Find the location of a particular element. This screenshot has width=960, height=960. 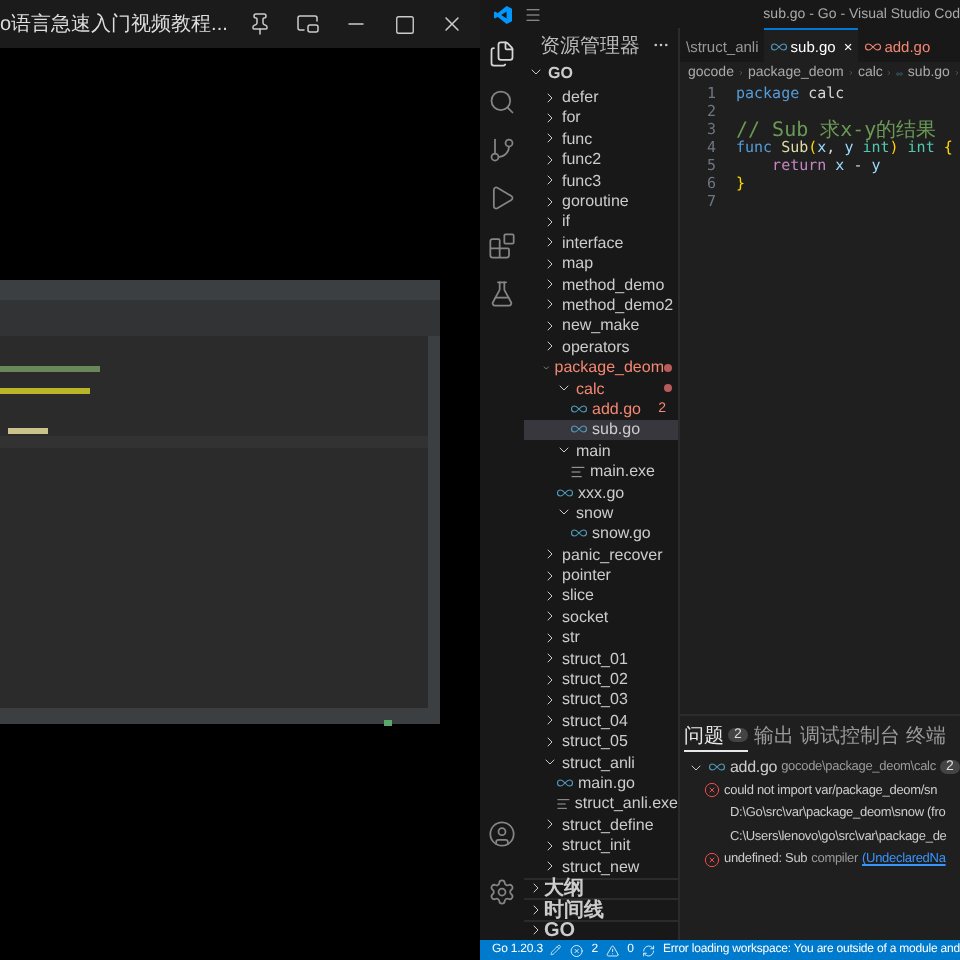

pin-icon is located at coordinates (260, 24).